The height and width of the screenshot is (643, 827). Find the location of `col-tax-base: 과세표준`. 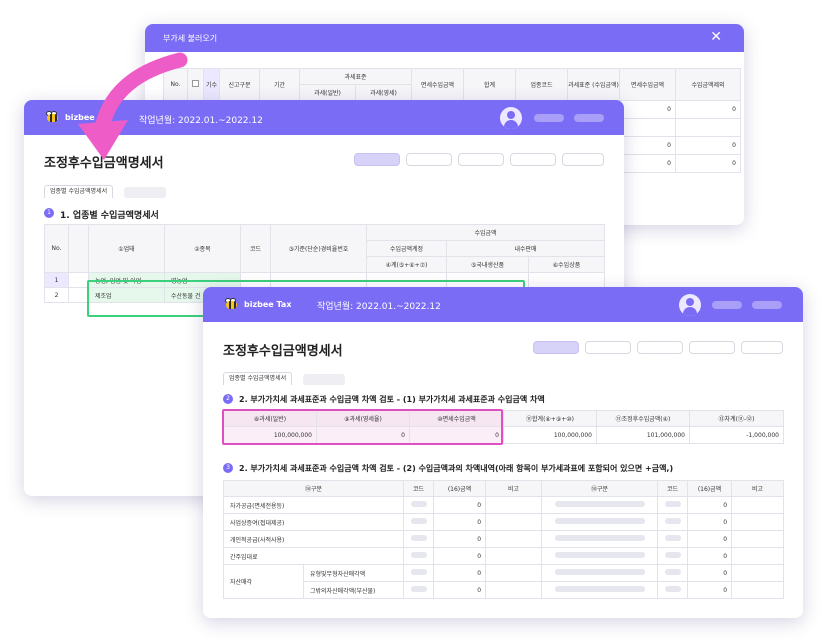

col-tax-base: 과세표준 is located at coordinates (355, 76).